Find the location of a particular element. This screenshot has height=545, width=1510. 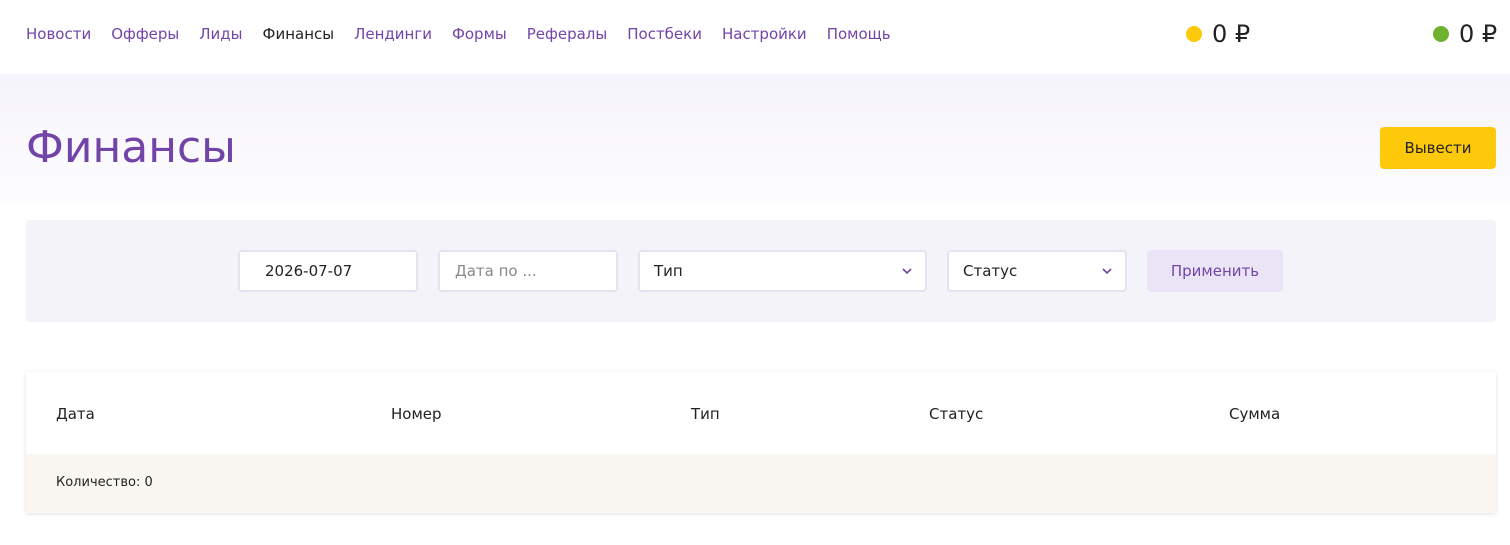

type-select: Тип is located at coordinates (782, 271).